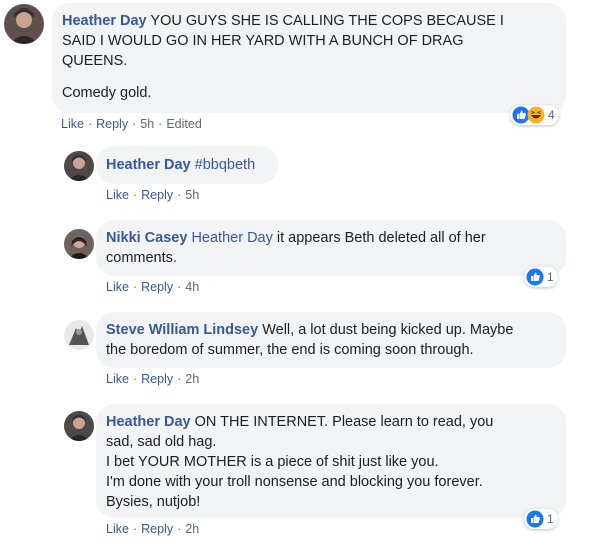 Image resolution: width=605 pixels, height=543 pixels. I want to click on avatar-nikki-casey, so click(79, 244).